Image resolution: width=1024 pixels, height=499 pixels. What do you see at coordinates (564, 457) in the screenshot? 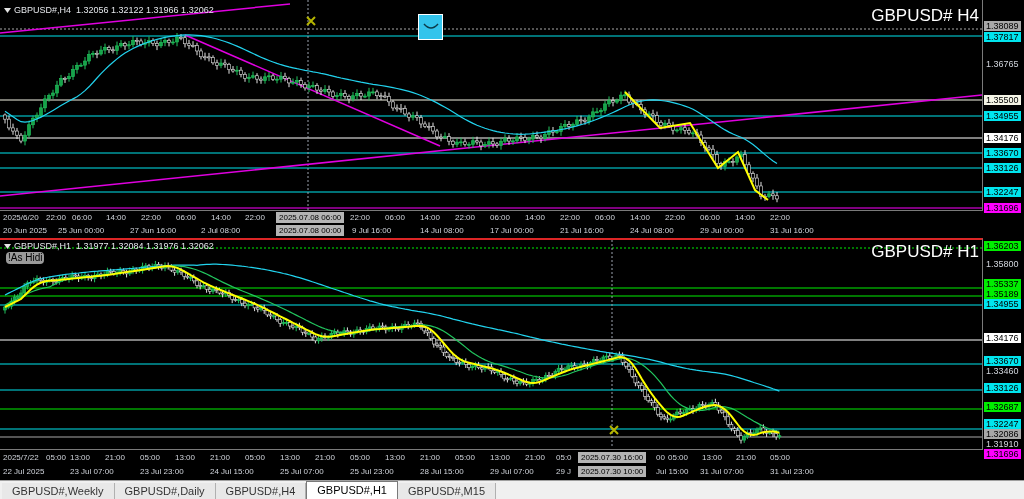
I see `time-label: 05:0` at bounding box center [564, 457].